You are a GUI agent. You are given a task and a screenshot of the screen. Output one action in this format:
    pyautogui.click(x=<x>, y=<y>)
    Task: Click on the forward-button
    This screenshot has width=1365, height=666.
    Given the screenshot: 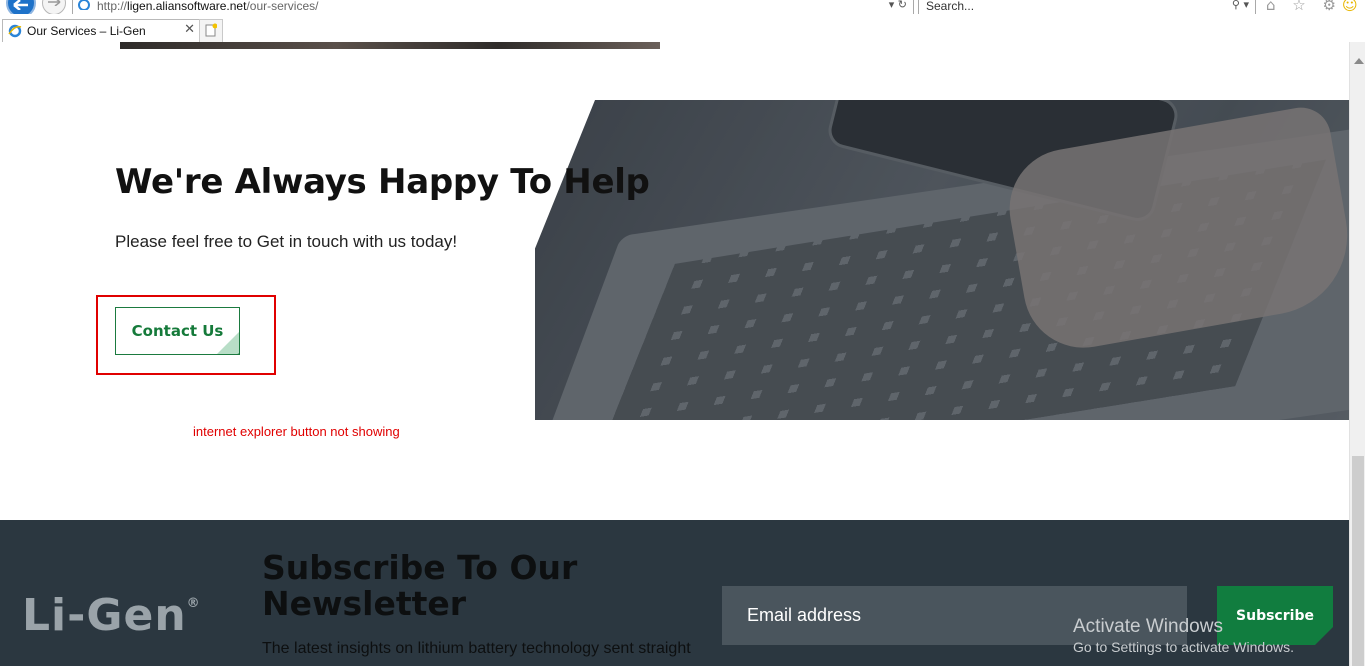 What is the action you would take?
    pyautogui.click(x=54, y=7)
    